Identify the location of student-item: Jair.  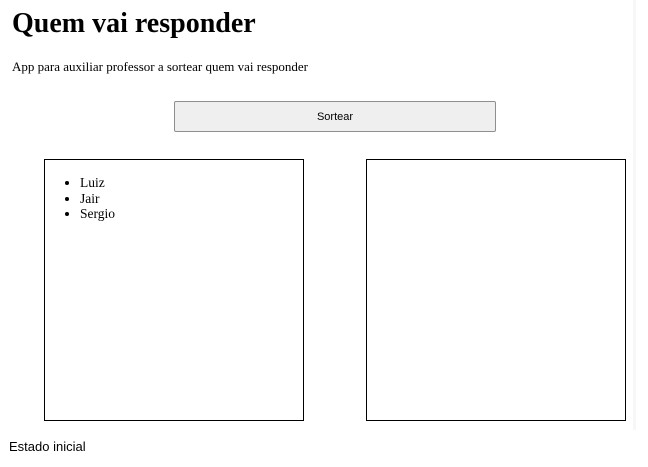
(191, 199).